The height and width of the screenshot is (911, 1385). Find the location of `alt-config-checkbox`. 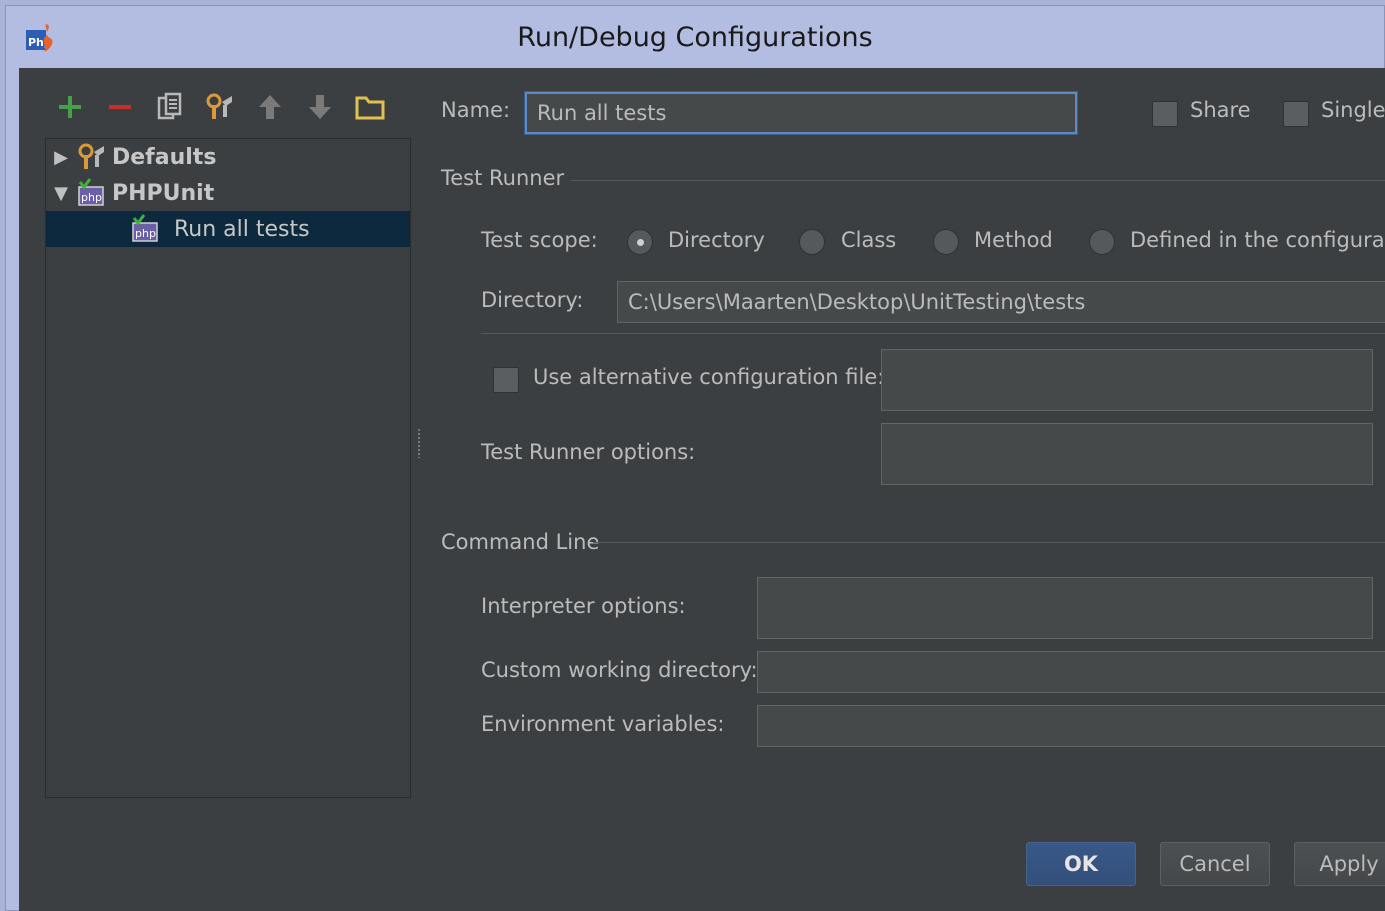

alt-config-checkbox is located at coordinates (506, 380).